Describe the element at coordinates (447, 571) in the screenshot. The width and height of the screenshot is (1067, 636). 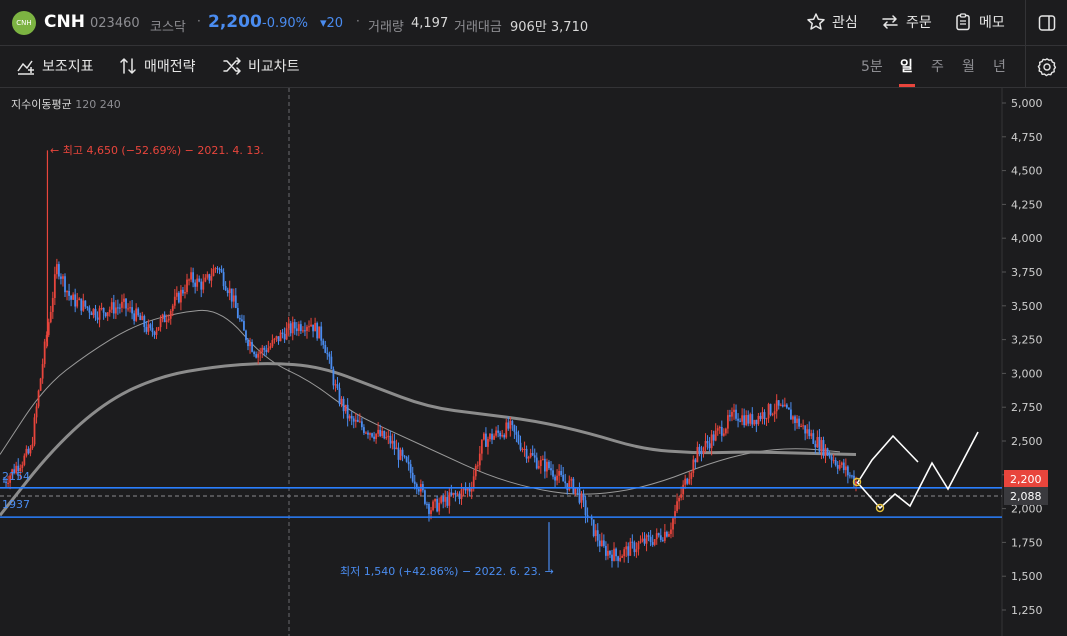
I see `low-annotation: 최저 1,540 (+42.86%) − 2022. 6. 23. →` at that location.